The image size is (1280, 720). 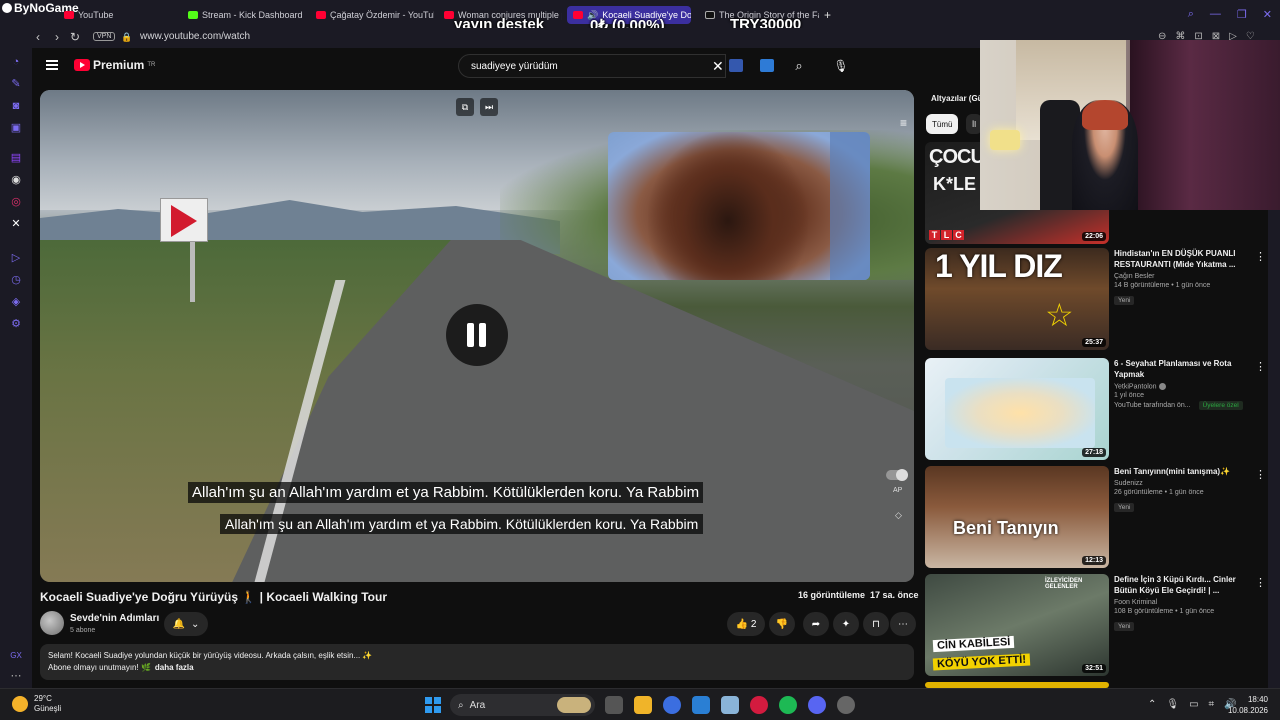 What do you see at coordinates (489, 107) in the screenshot?
I see `skip-icon: ⏭` at bounding box center [489, 107].